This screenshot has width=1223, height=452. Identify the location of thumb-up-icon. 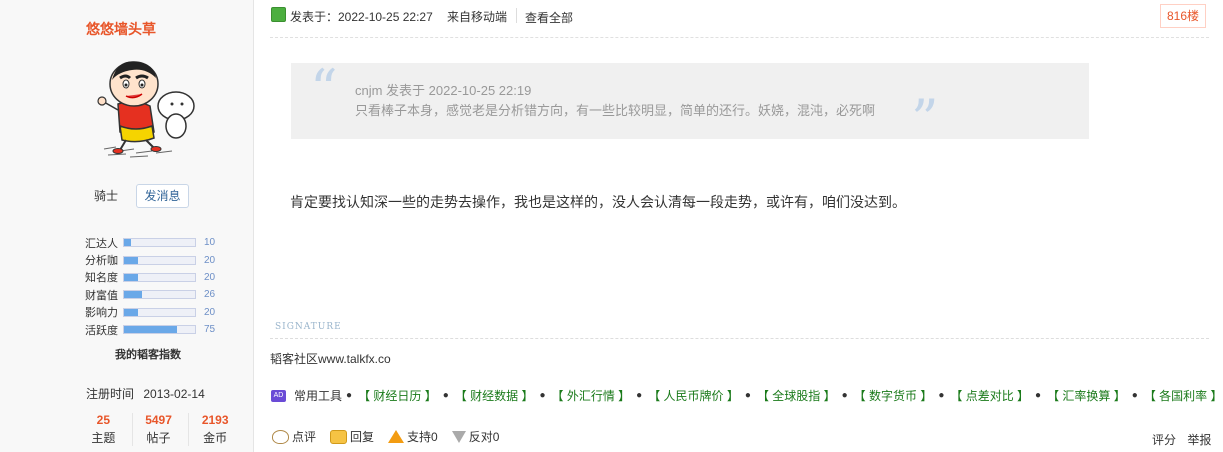
(396, 436).